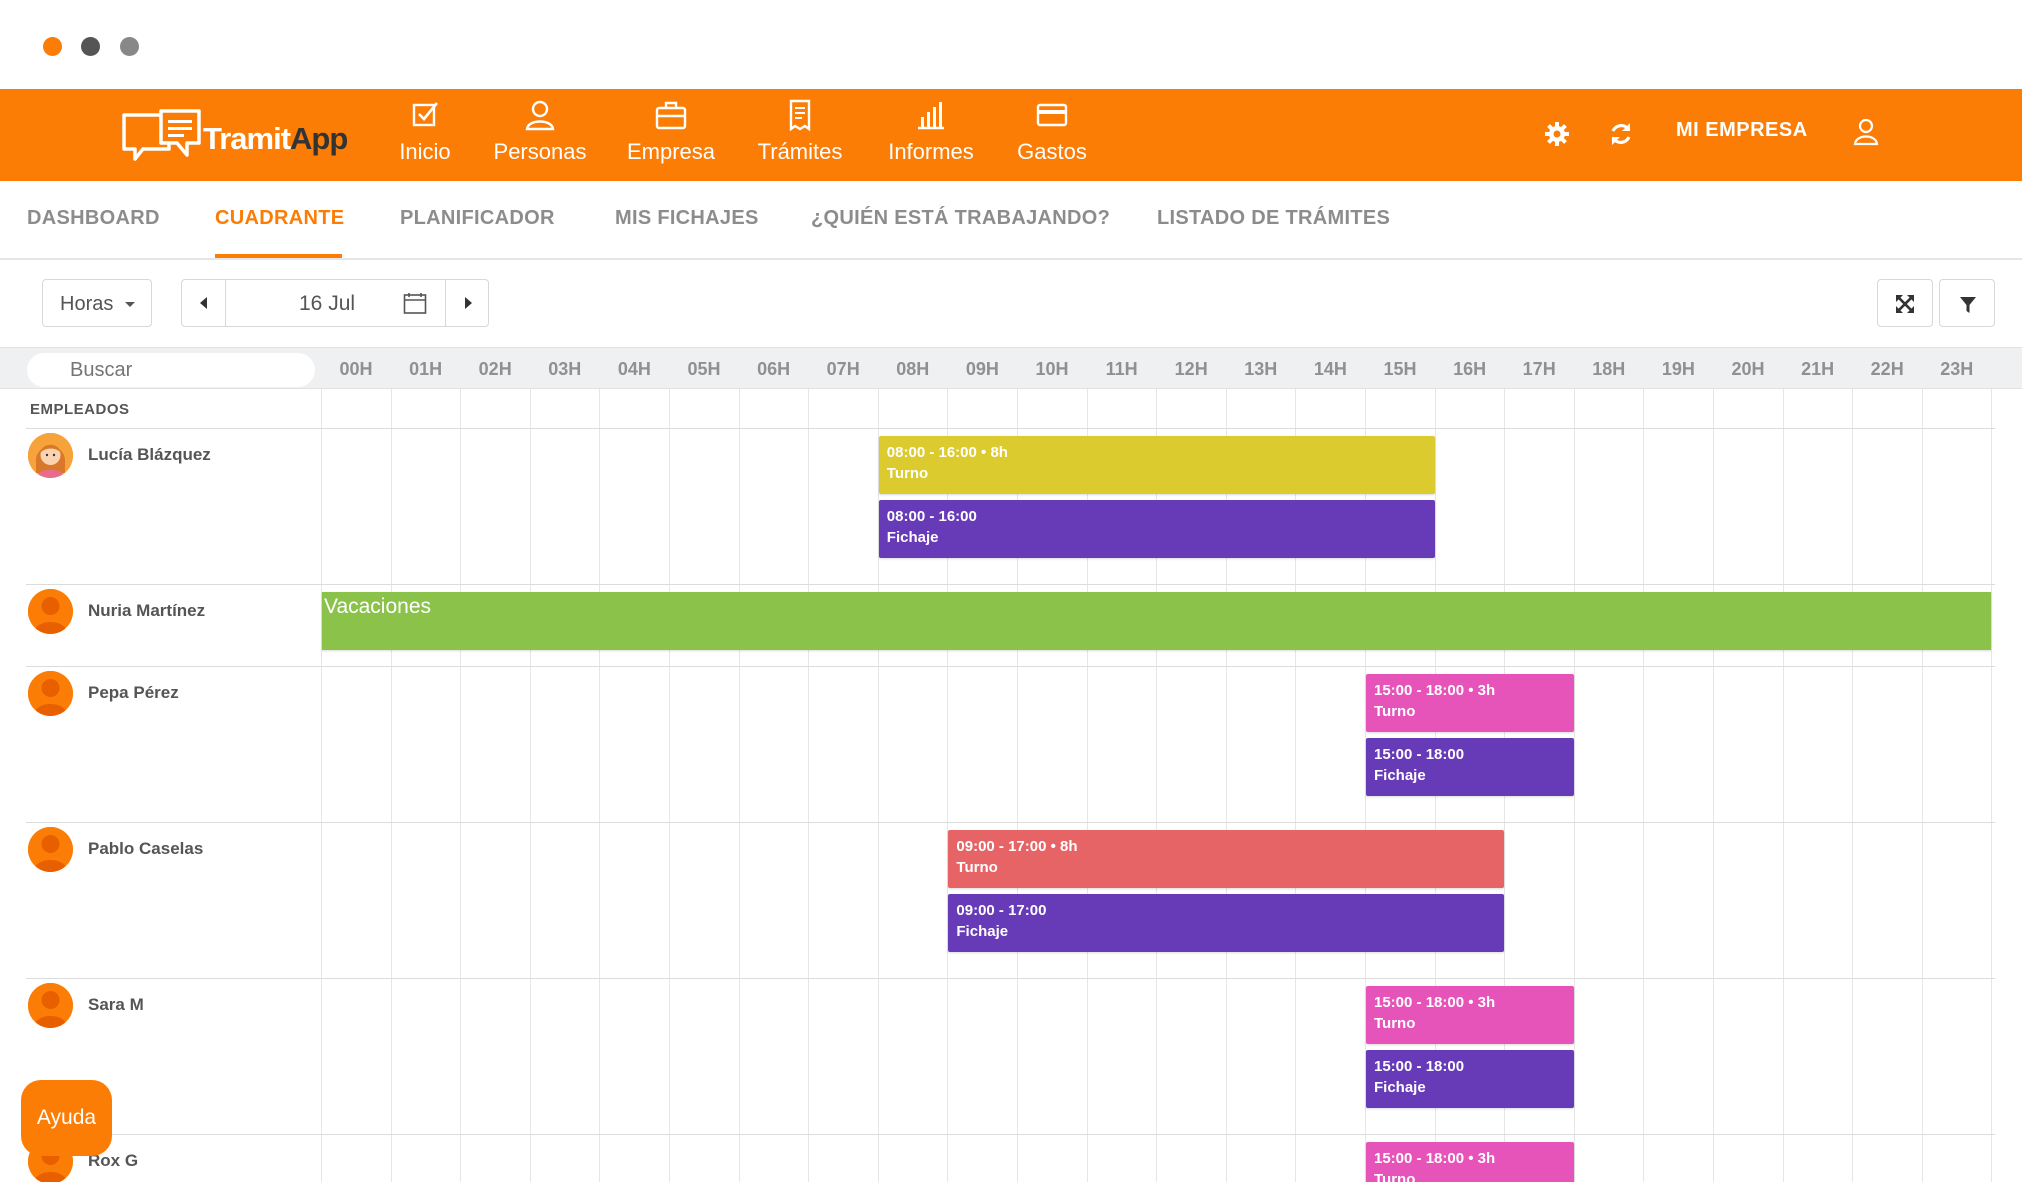  Describe the element at coordinates (960, 218) in the screenshot. I see `tab-quien-esta-trabajando: ¿QUIÉN ESTÁ TRABAJANDO?` at that location.